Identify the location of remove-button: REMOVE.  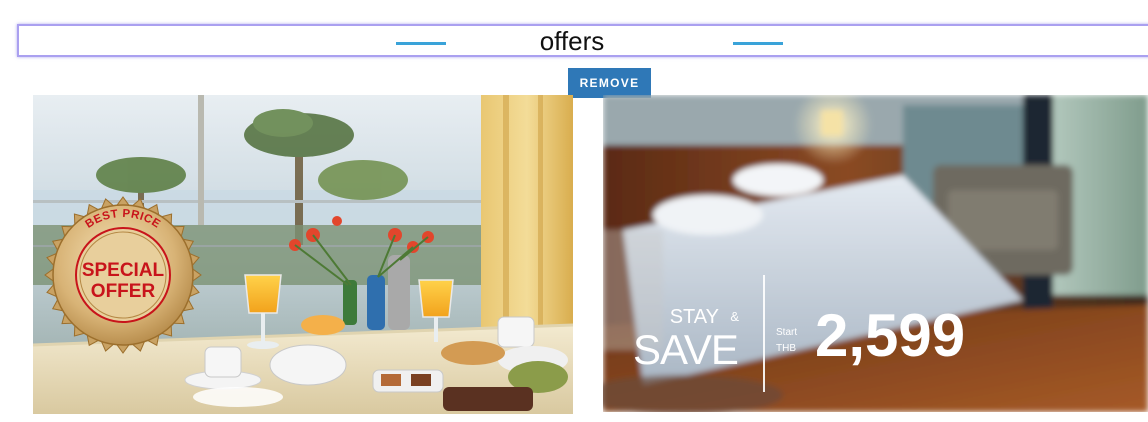
(609, 83).